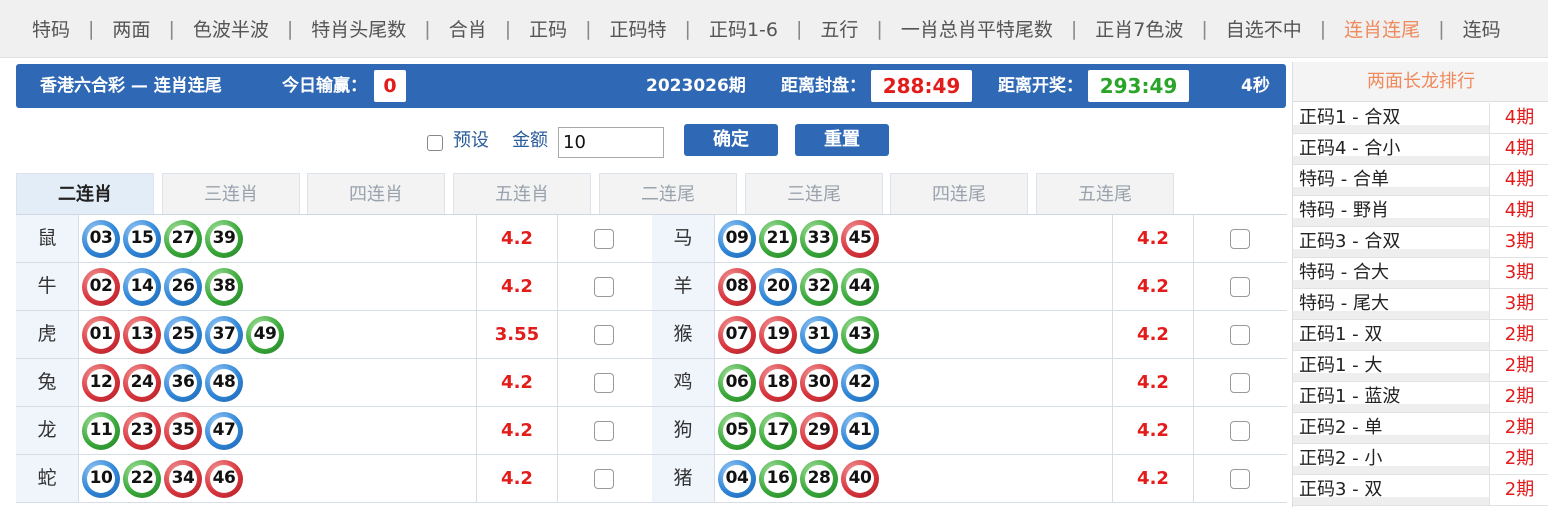  Describe the element at coordinates (468, 28) in the screenshot. I see `nav-item: 合肖` at that location.